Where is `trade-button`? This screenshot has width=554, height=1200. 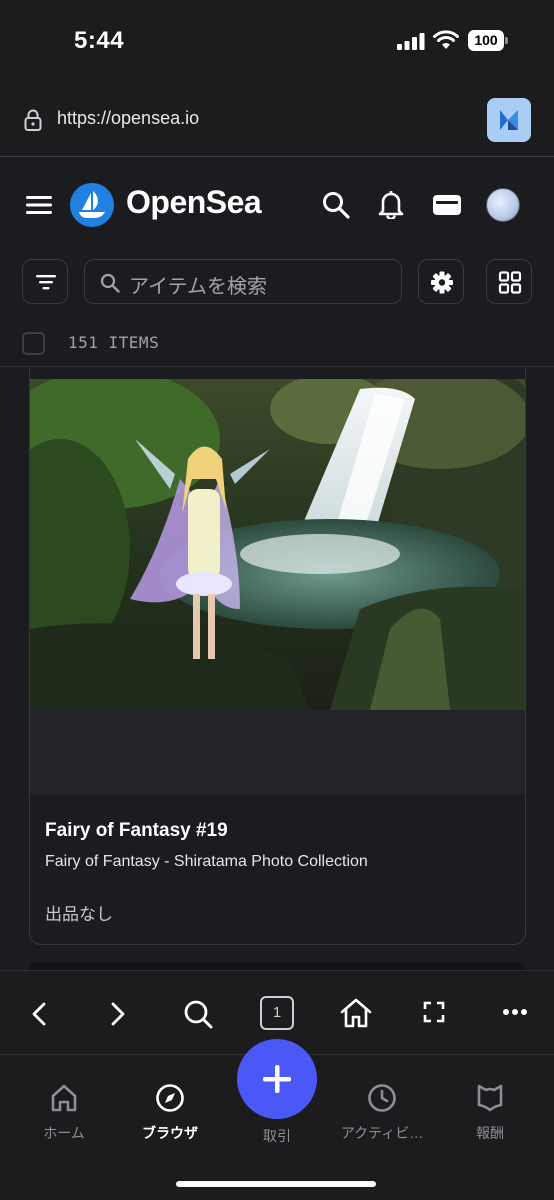
trade-button is located at coordinates (277, 1079).